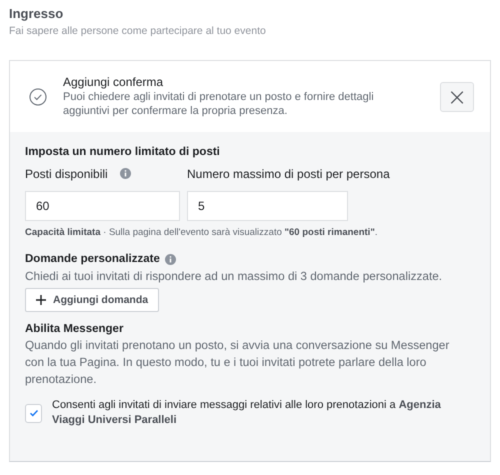 This screenshot has height=475, width=500. I want to click on number-field: 60, so click(102, 206).